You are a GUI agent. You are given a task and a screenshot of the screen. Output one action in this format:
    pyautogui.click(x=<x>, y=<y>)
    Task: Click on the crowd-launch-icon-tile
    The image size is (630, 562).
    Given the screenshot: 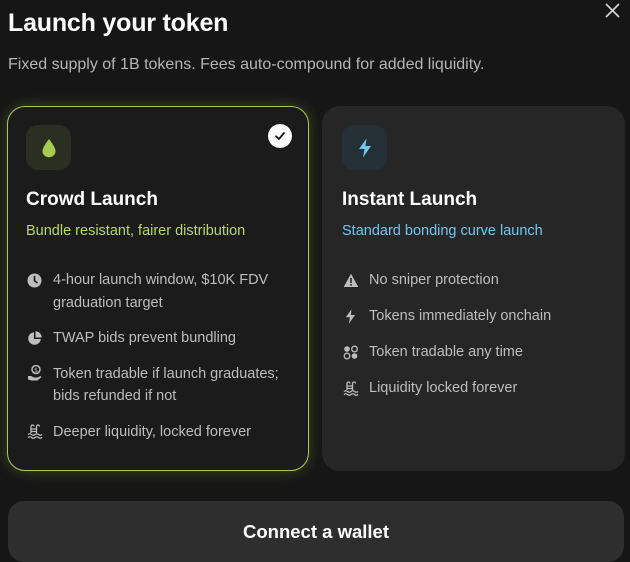 What is the action you would take?
    pyautogui.click(x=48, y=147)
    